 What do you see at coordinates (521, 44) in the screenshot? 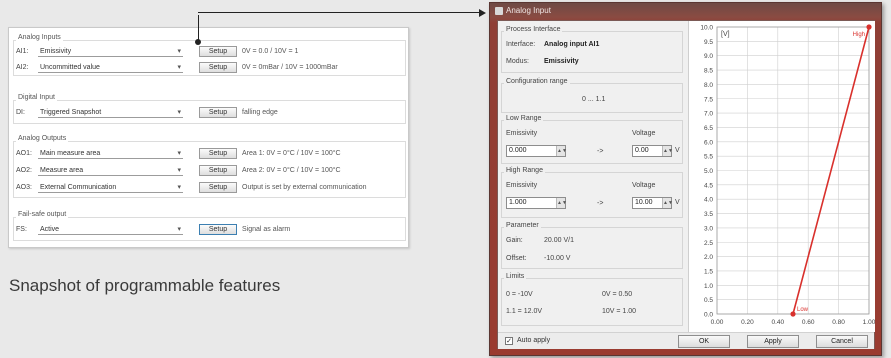
I see `interface-label: Interface:` at bounding box center [521, 44].